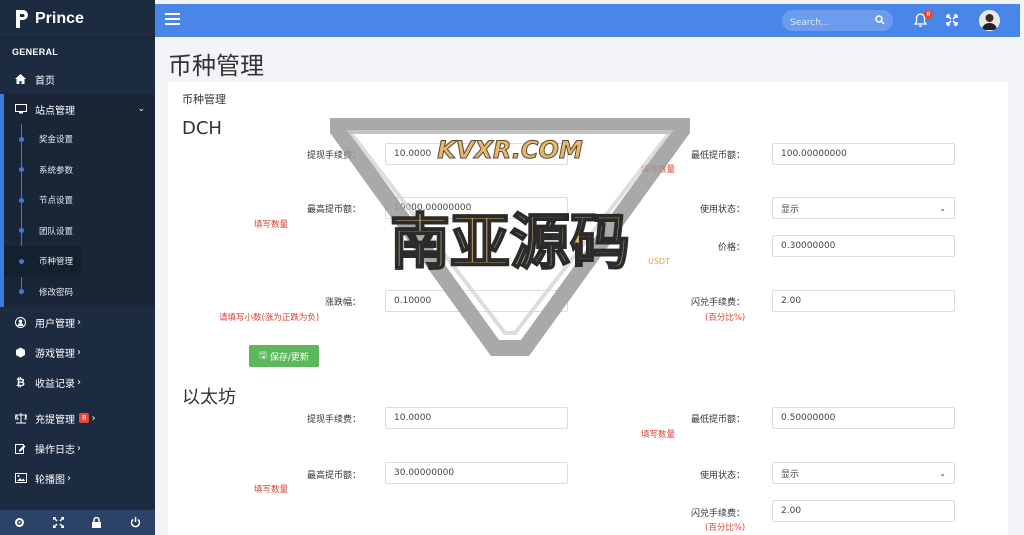 The height and width of the screenshot is (535, 1024). I want to click on coin-title: DCH, so click(202, 128).